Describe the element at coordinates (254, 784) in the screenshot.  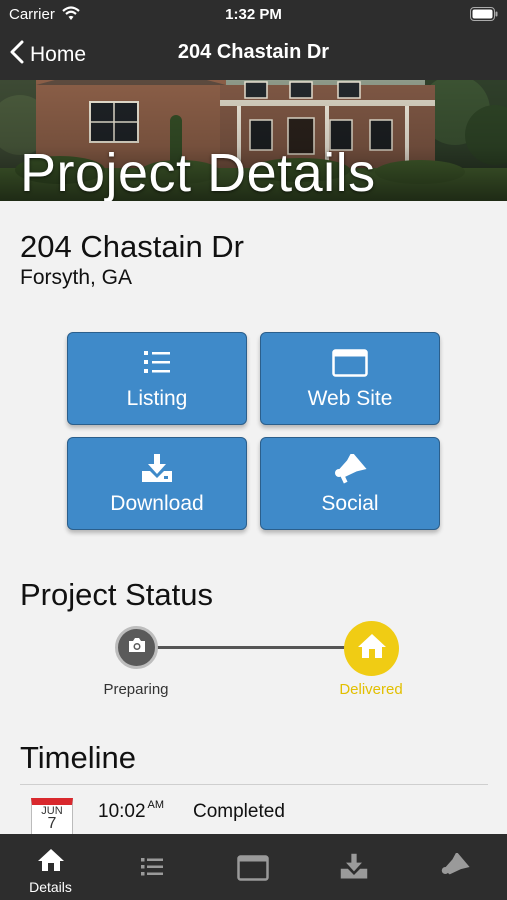
I see `timeline-divider` at that location.